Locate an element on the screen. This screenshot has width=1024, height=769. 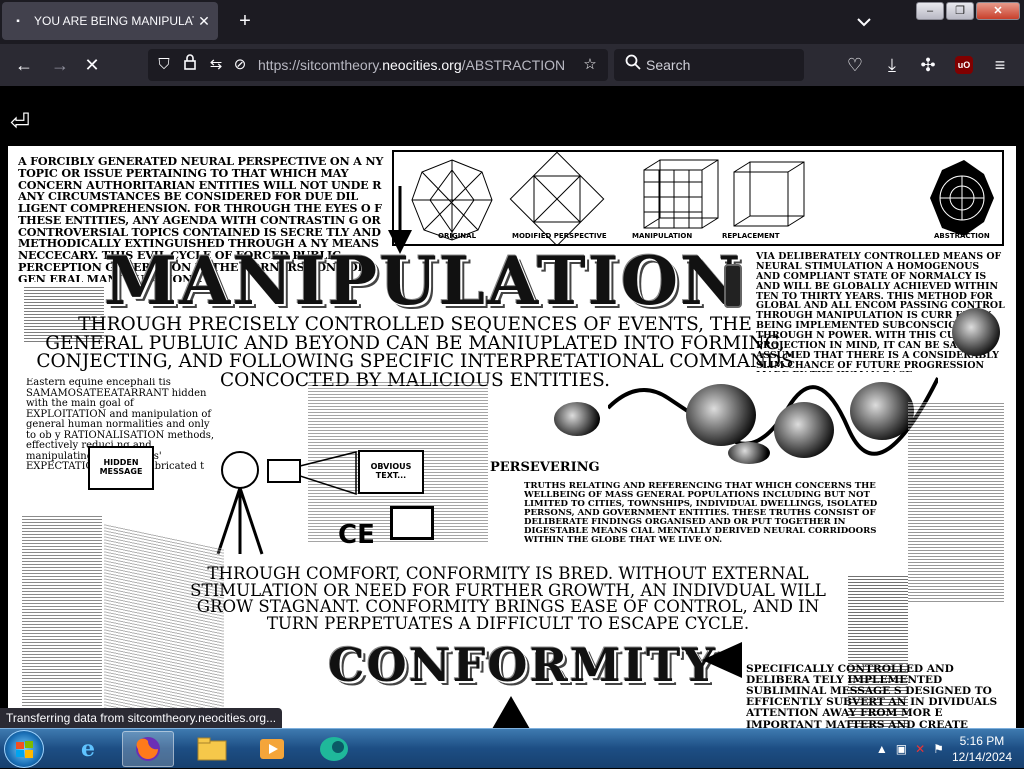
close-tab-icon: ✕ is located at coordinates (204, 21).